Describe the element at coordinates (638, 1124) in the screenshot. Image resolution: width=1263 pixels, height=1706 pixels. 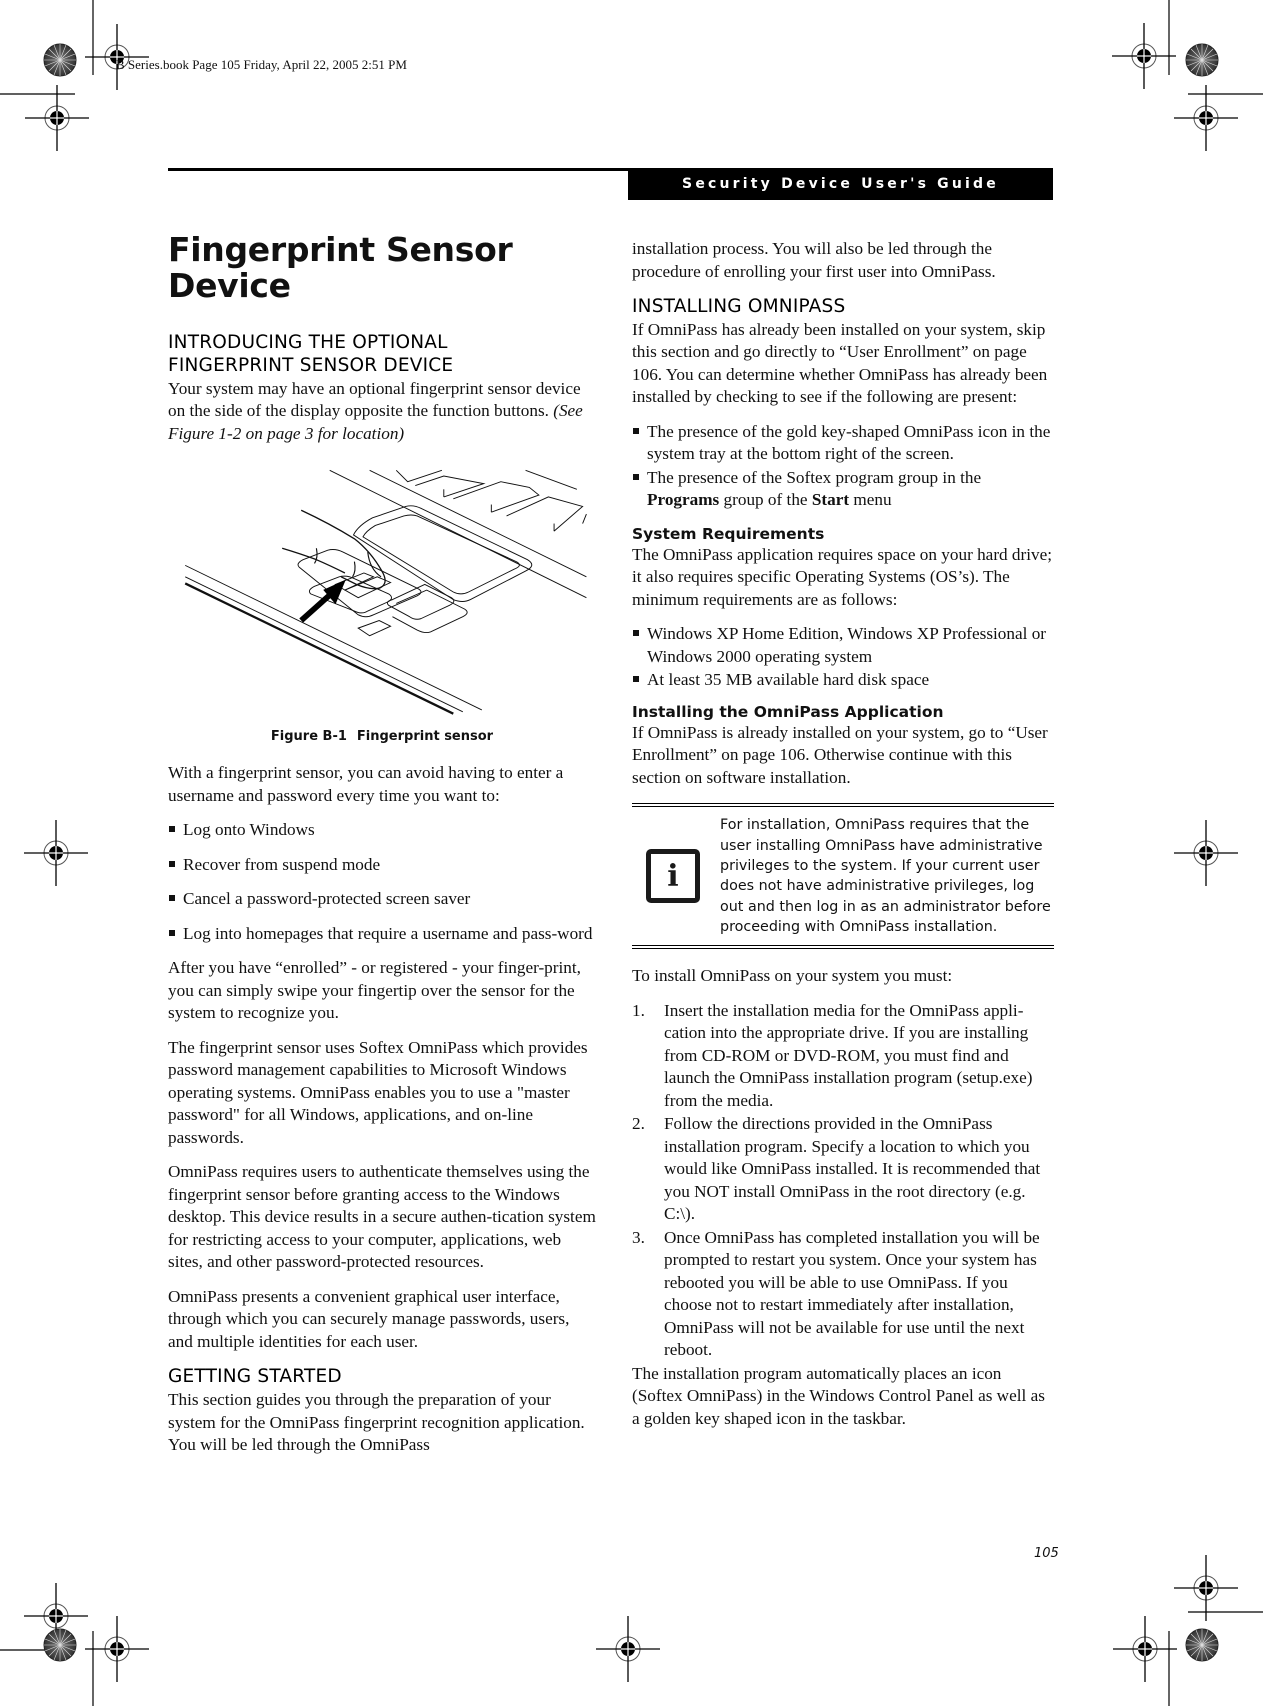
I see `step-number: 2.` at that location.